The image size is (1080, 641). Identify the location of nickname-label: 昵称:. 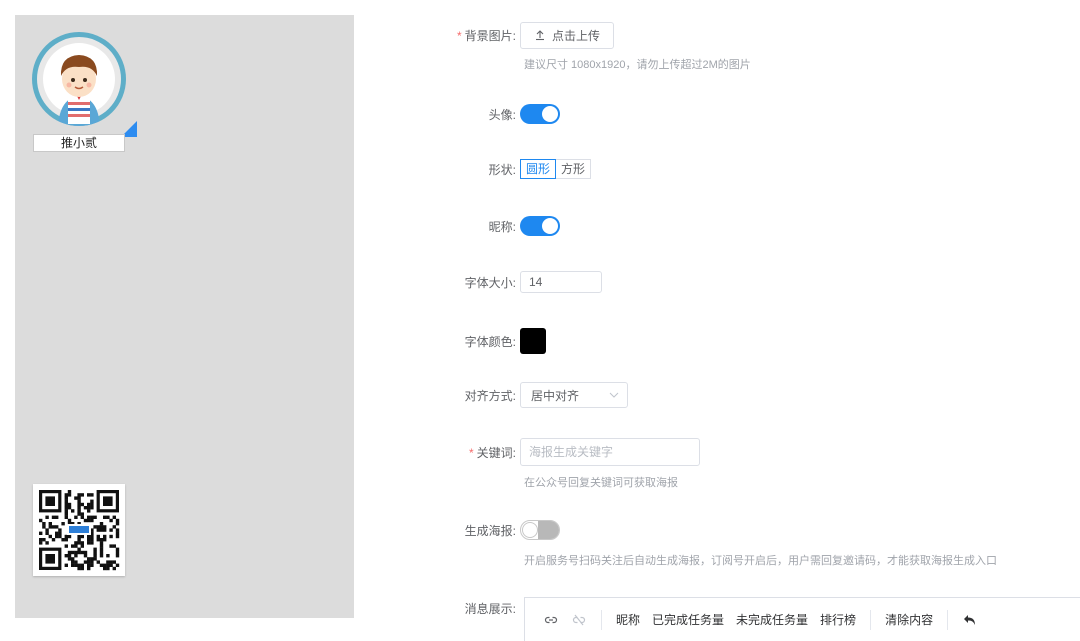
(502, 226).